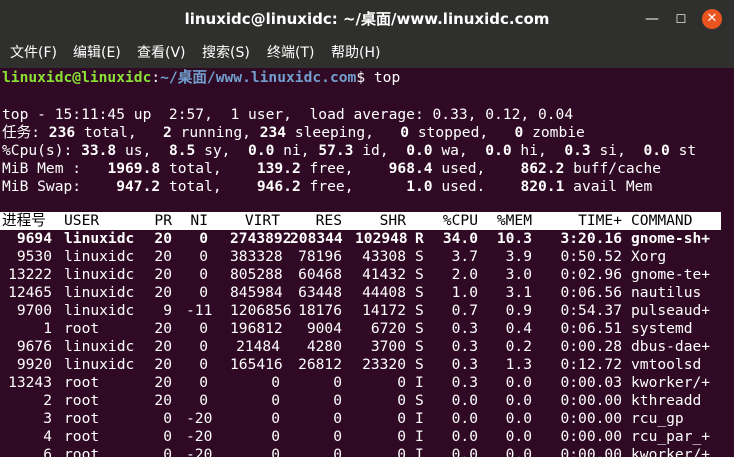 The width and height of the screenshot is (734, 457). I want to click on cell-time: 0:54.37, so click(591, 310).